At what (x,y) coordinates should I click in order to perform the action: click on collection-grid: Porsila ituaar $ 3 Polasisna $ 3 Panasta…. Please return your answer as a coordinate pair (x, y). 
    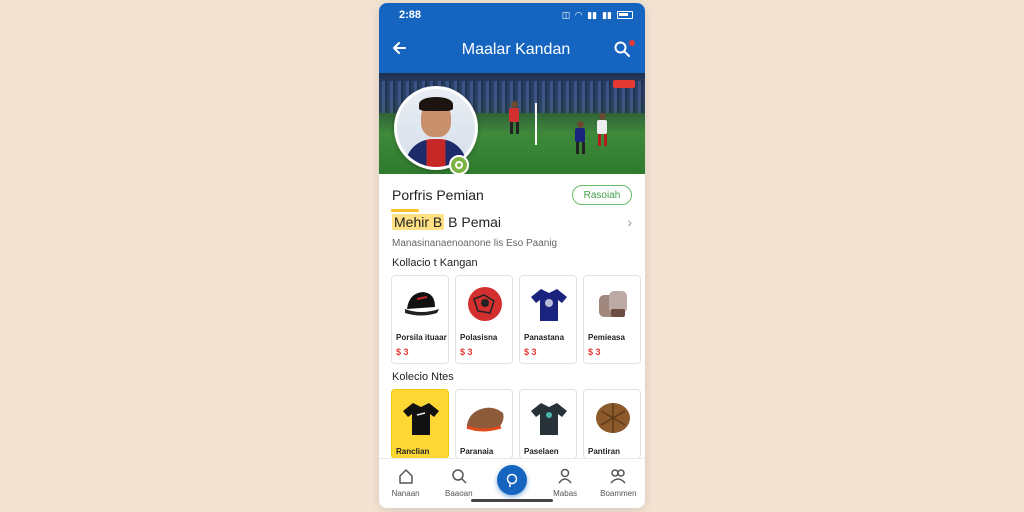
    Looking at the image, I should click on (516, 319).